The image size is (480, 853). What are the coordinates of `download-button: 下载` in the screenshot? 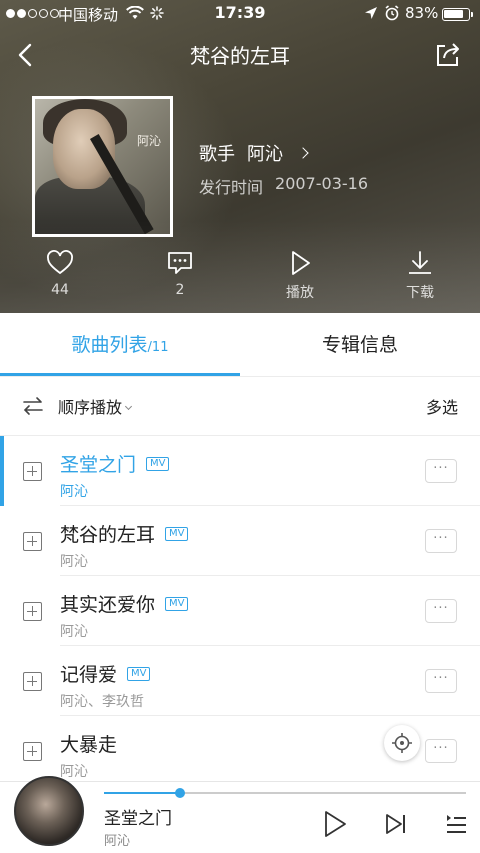 It's located at (420, 276).